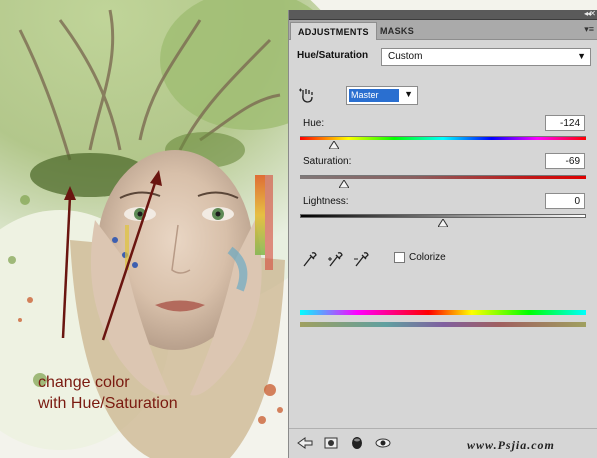 Image resolution: width=597 pixels, height=458 pixels. I want to click on output-color-range-bar, so click(443, 324).